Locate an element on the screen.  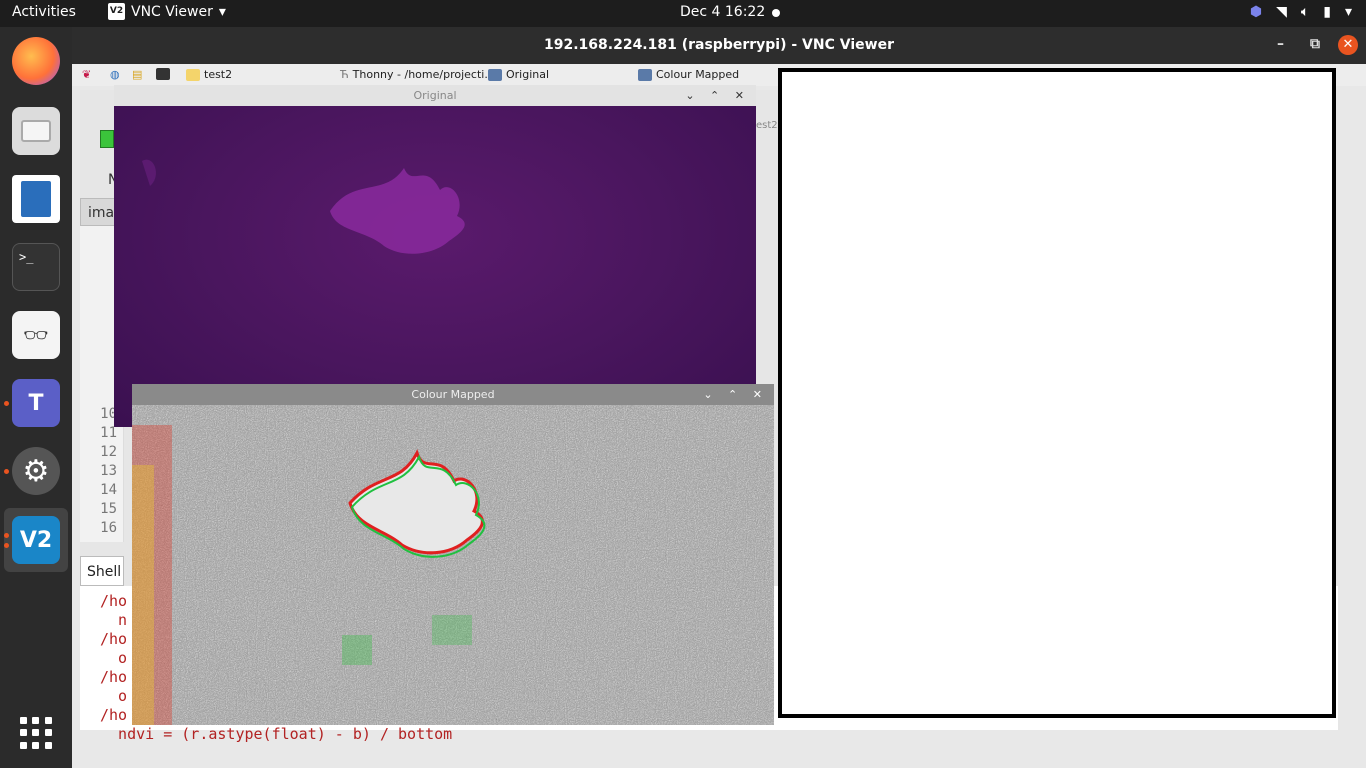
colour-mapped-title-bar: Colour Mapped ⌄ ⌃ ✕ is located at coordinates (453, 394).